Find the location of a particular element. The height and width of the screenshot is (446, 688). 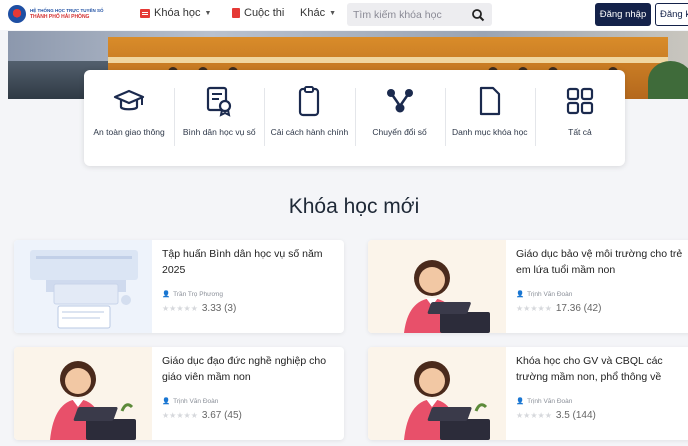

logo-line1: HỆ THỐNG HỌC TRỰC TUYẾN SỐ is located at coordinates (67, 10).